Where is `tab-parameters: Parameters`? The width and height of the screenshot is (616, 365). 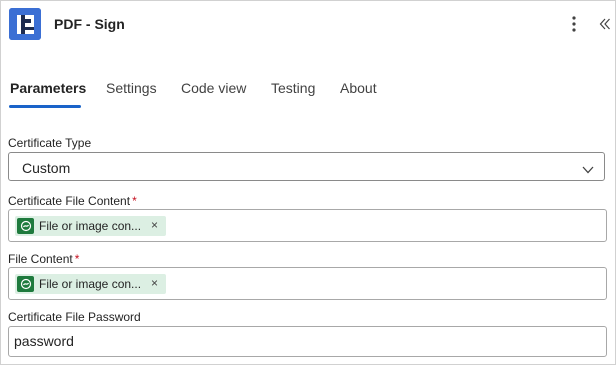 tab-parameters: Parameters is located at coordinates (48, 88).